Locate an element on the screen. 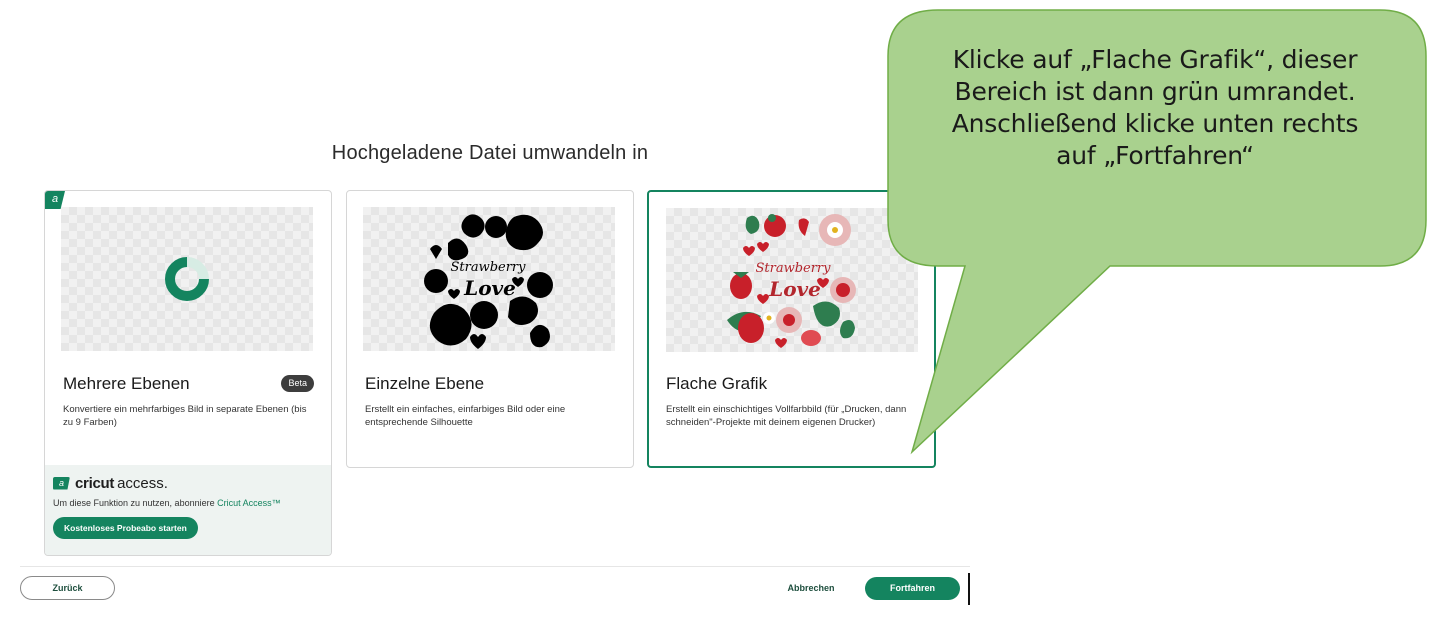 This screenshot has height=623, width=1431. beta-badge: Beta is located at coordinates (297, 383).